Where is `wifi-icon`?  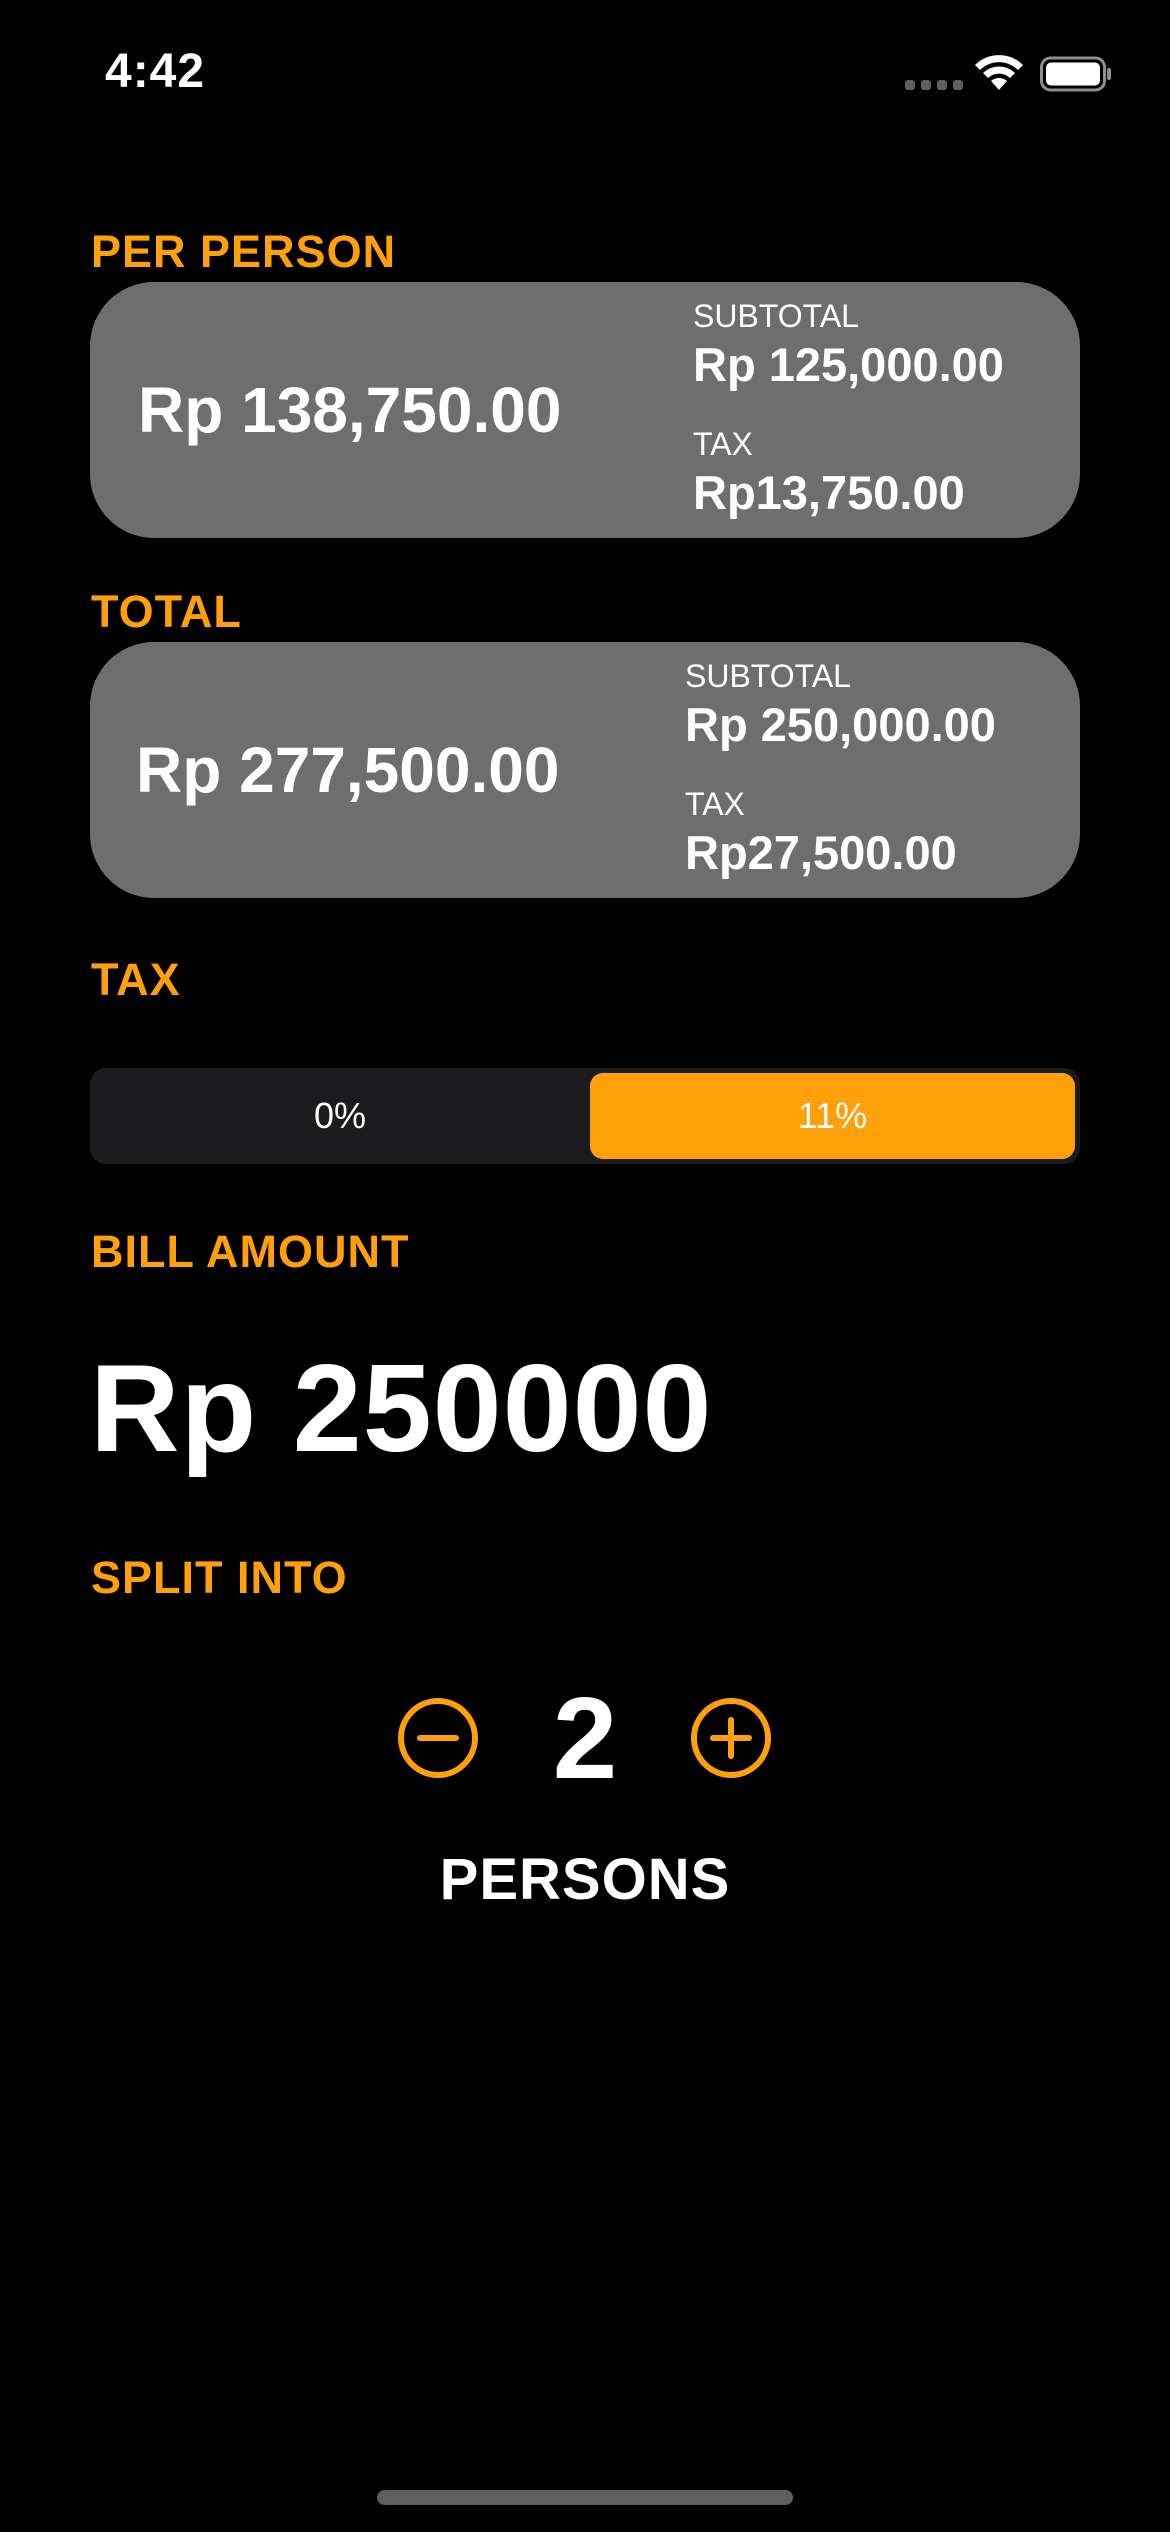
wifi-icon is located at coordinates (999, 72).